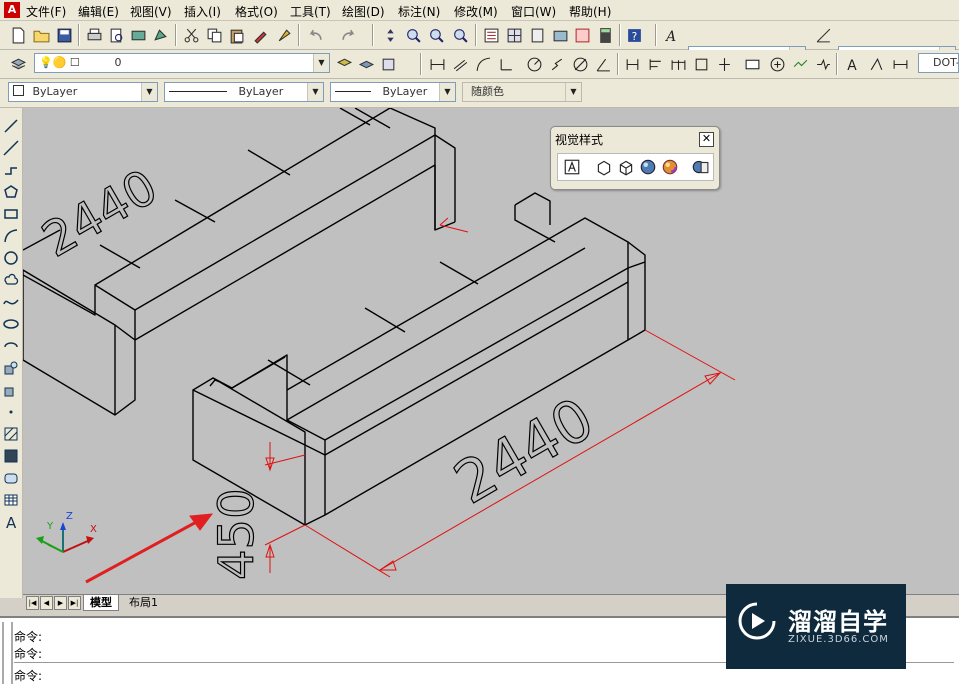 The width and height of the screenshot is (959, 689). What do you see at coordinates (724, 64) in the screenshot?
I see `dimension-break-icon` at bounding box center [724, 64].